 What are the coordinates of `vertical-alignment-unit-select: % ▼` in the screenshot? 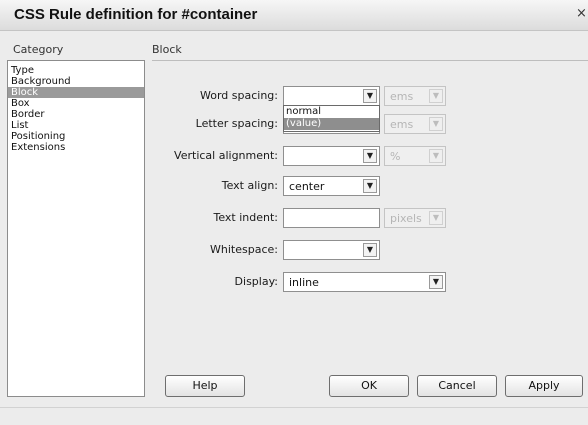 It's located at (415, 156).